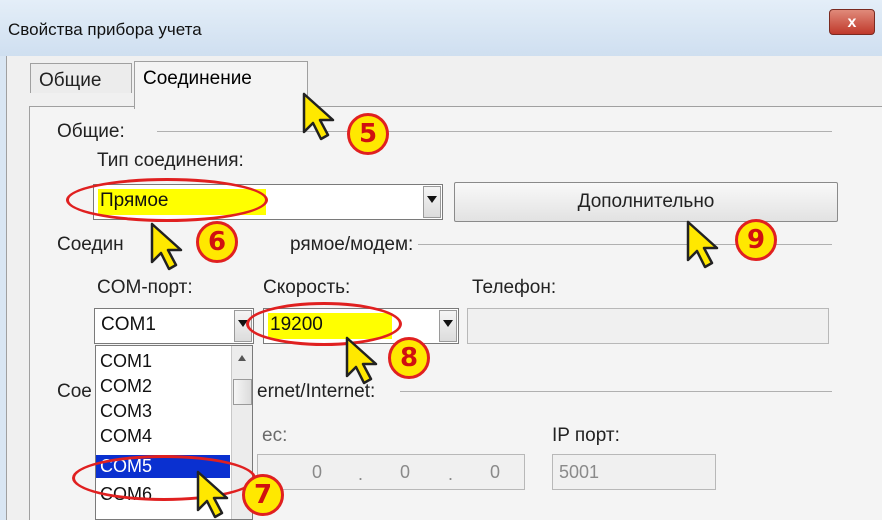 Image resolution: width=882 pixels, height=520 pixels. I want to click on list-item: COM3, so click(163, 411).